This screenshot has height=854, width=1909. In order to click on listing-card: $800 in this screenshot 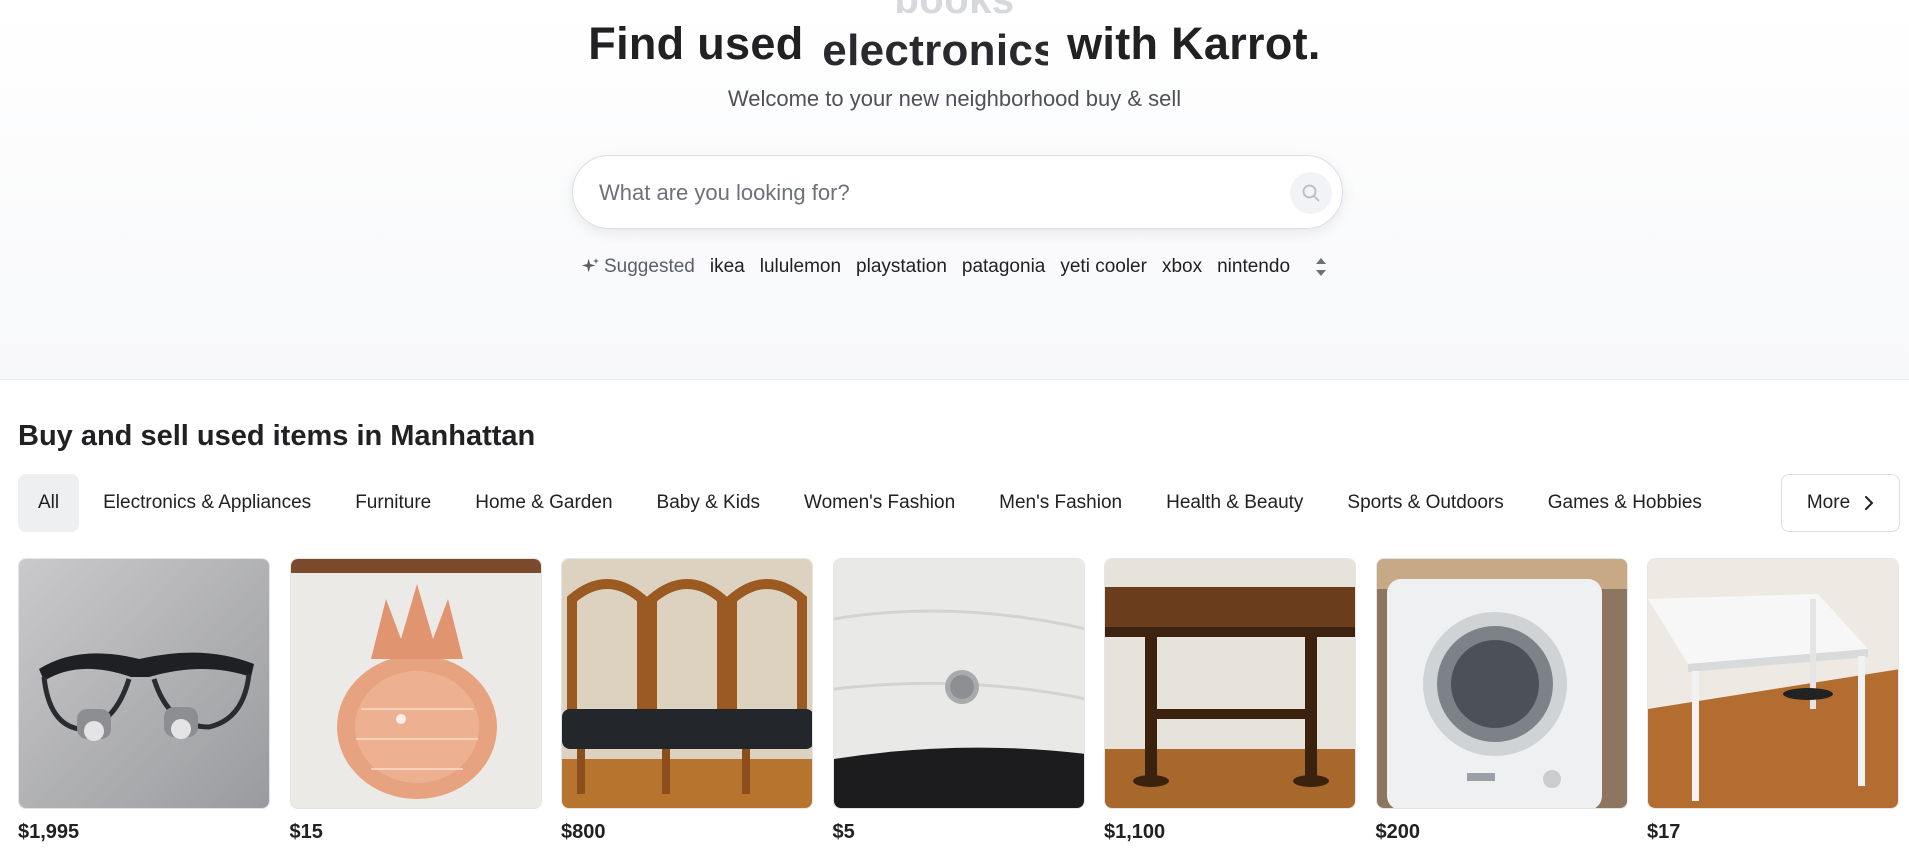, I will do `click(687, 701)`.